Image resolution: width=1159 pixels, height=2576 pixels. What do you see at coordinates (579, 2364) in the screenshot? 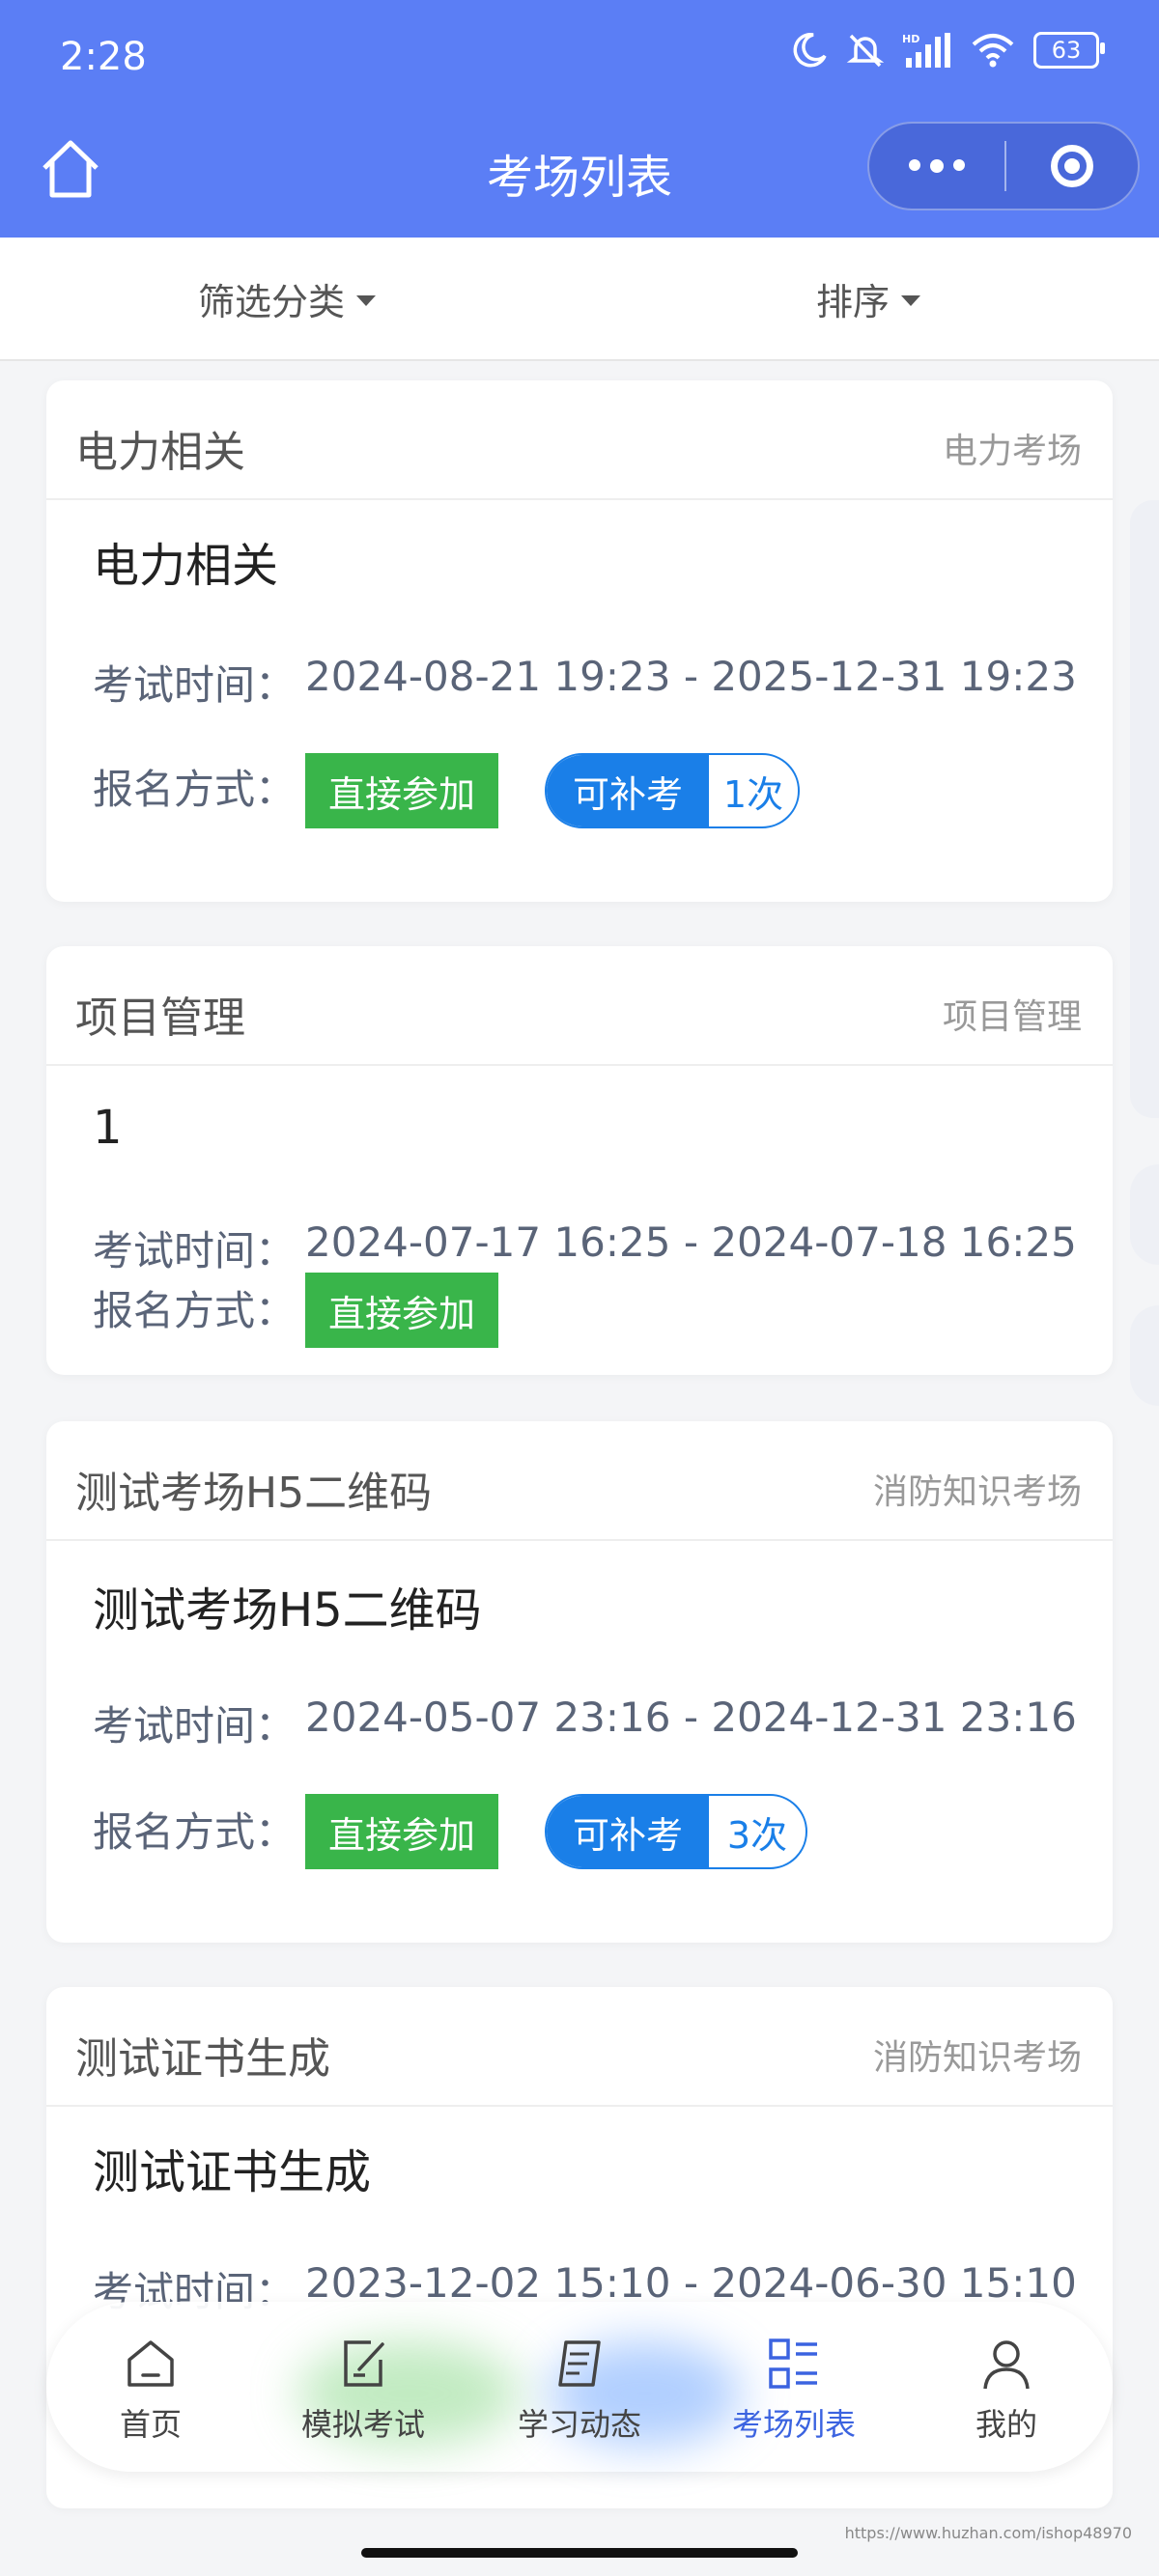
I see `notes-icon` at bounding box center [579, 2364].